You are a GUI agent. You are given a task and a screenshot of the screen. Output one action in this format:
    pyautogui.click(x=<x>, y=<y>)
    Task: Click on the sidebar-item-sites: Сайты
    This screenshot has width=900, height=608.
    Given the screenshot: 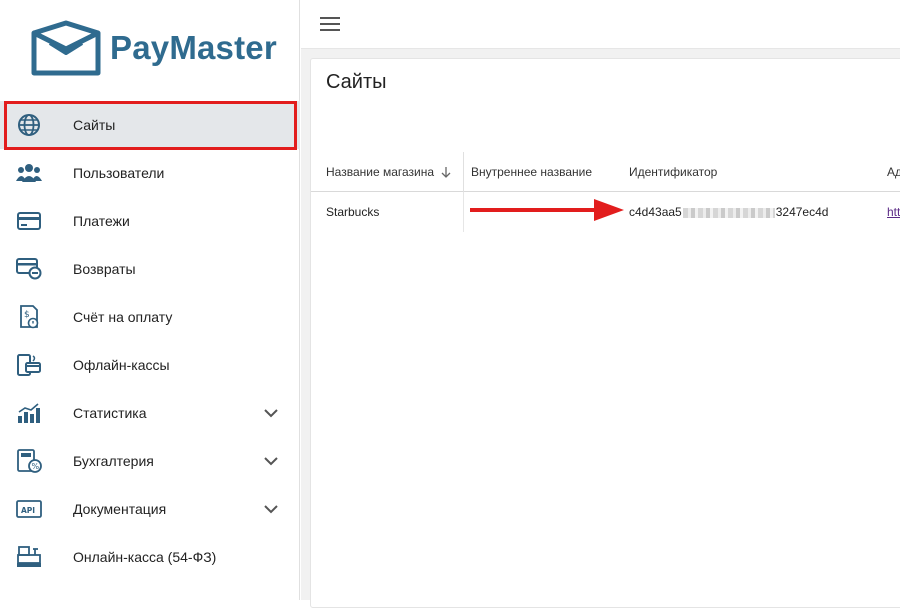 What is the action you would take?
    pyautogui.click(x=150, y=125)
    